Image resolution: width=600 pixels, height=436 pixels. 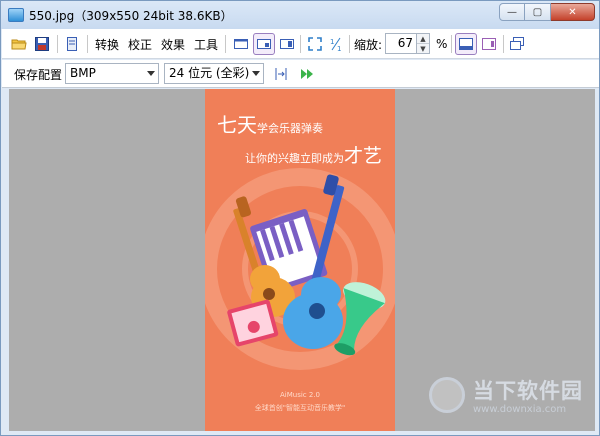 I want to click on site-watermark: 当下软件园 www.downxia.com, so click(x=511, y=398).